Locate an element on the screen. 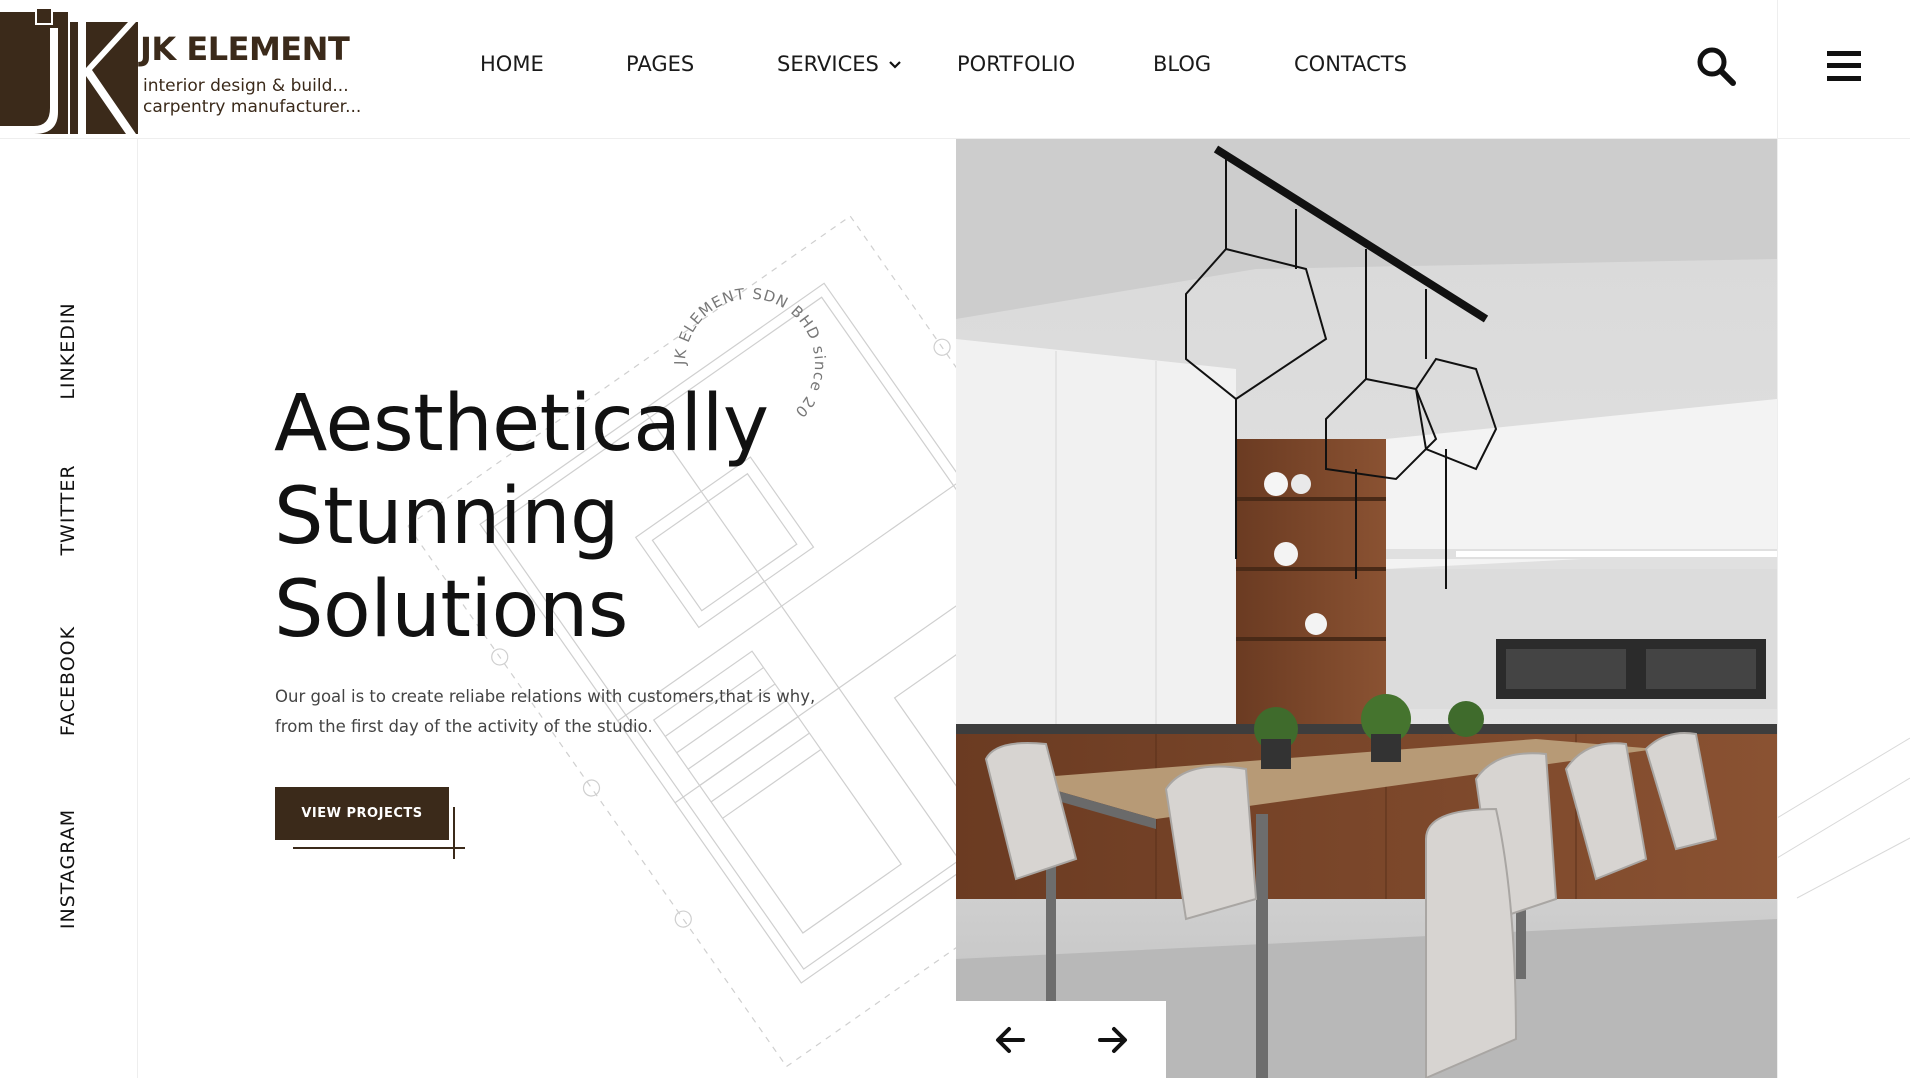 This screenshot has height=1078, width=1910. hero-title-line-2: Stunning is located at coordinates (447, 517).